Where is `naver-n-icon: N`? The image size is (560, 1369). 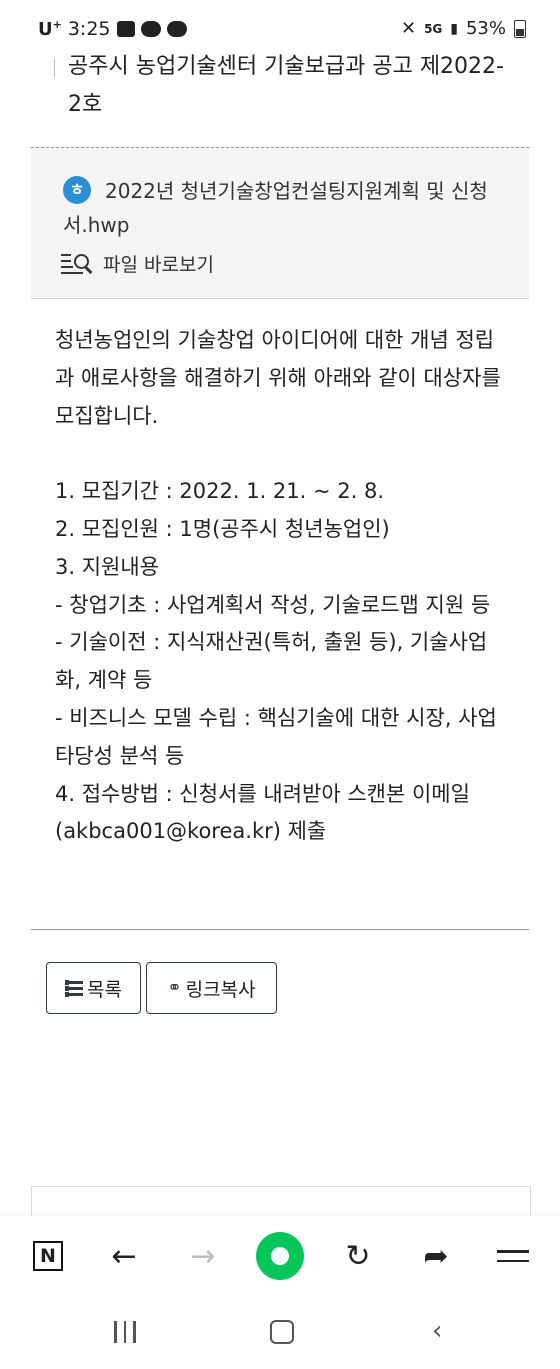
naver-n-icon: N is located at coordinates (48, 1256).